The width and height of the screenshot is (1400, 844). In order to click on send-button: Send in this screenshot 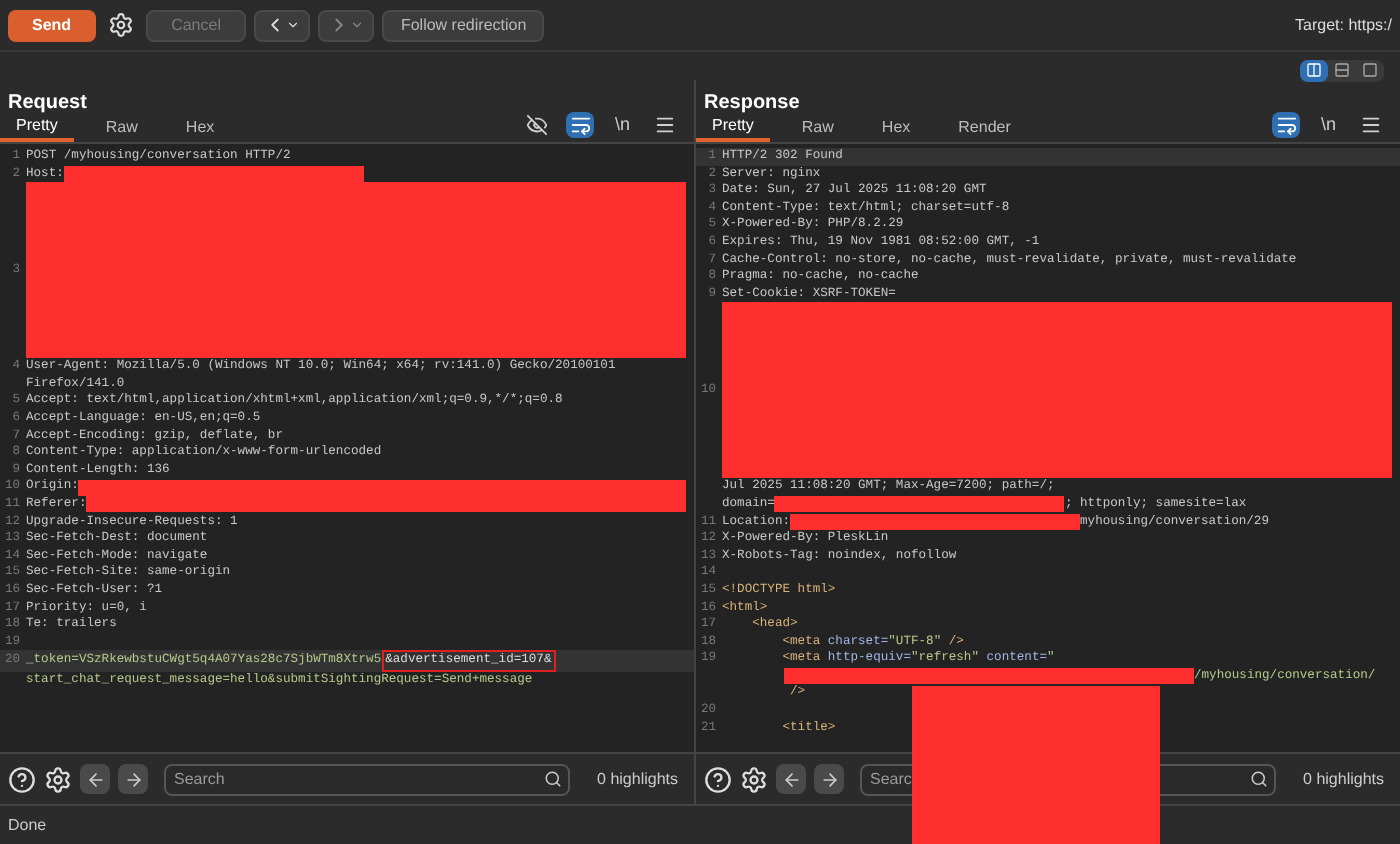, I will do `click(52, 25)`.